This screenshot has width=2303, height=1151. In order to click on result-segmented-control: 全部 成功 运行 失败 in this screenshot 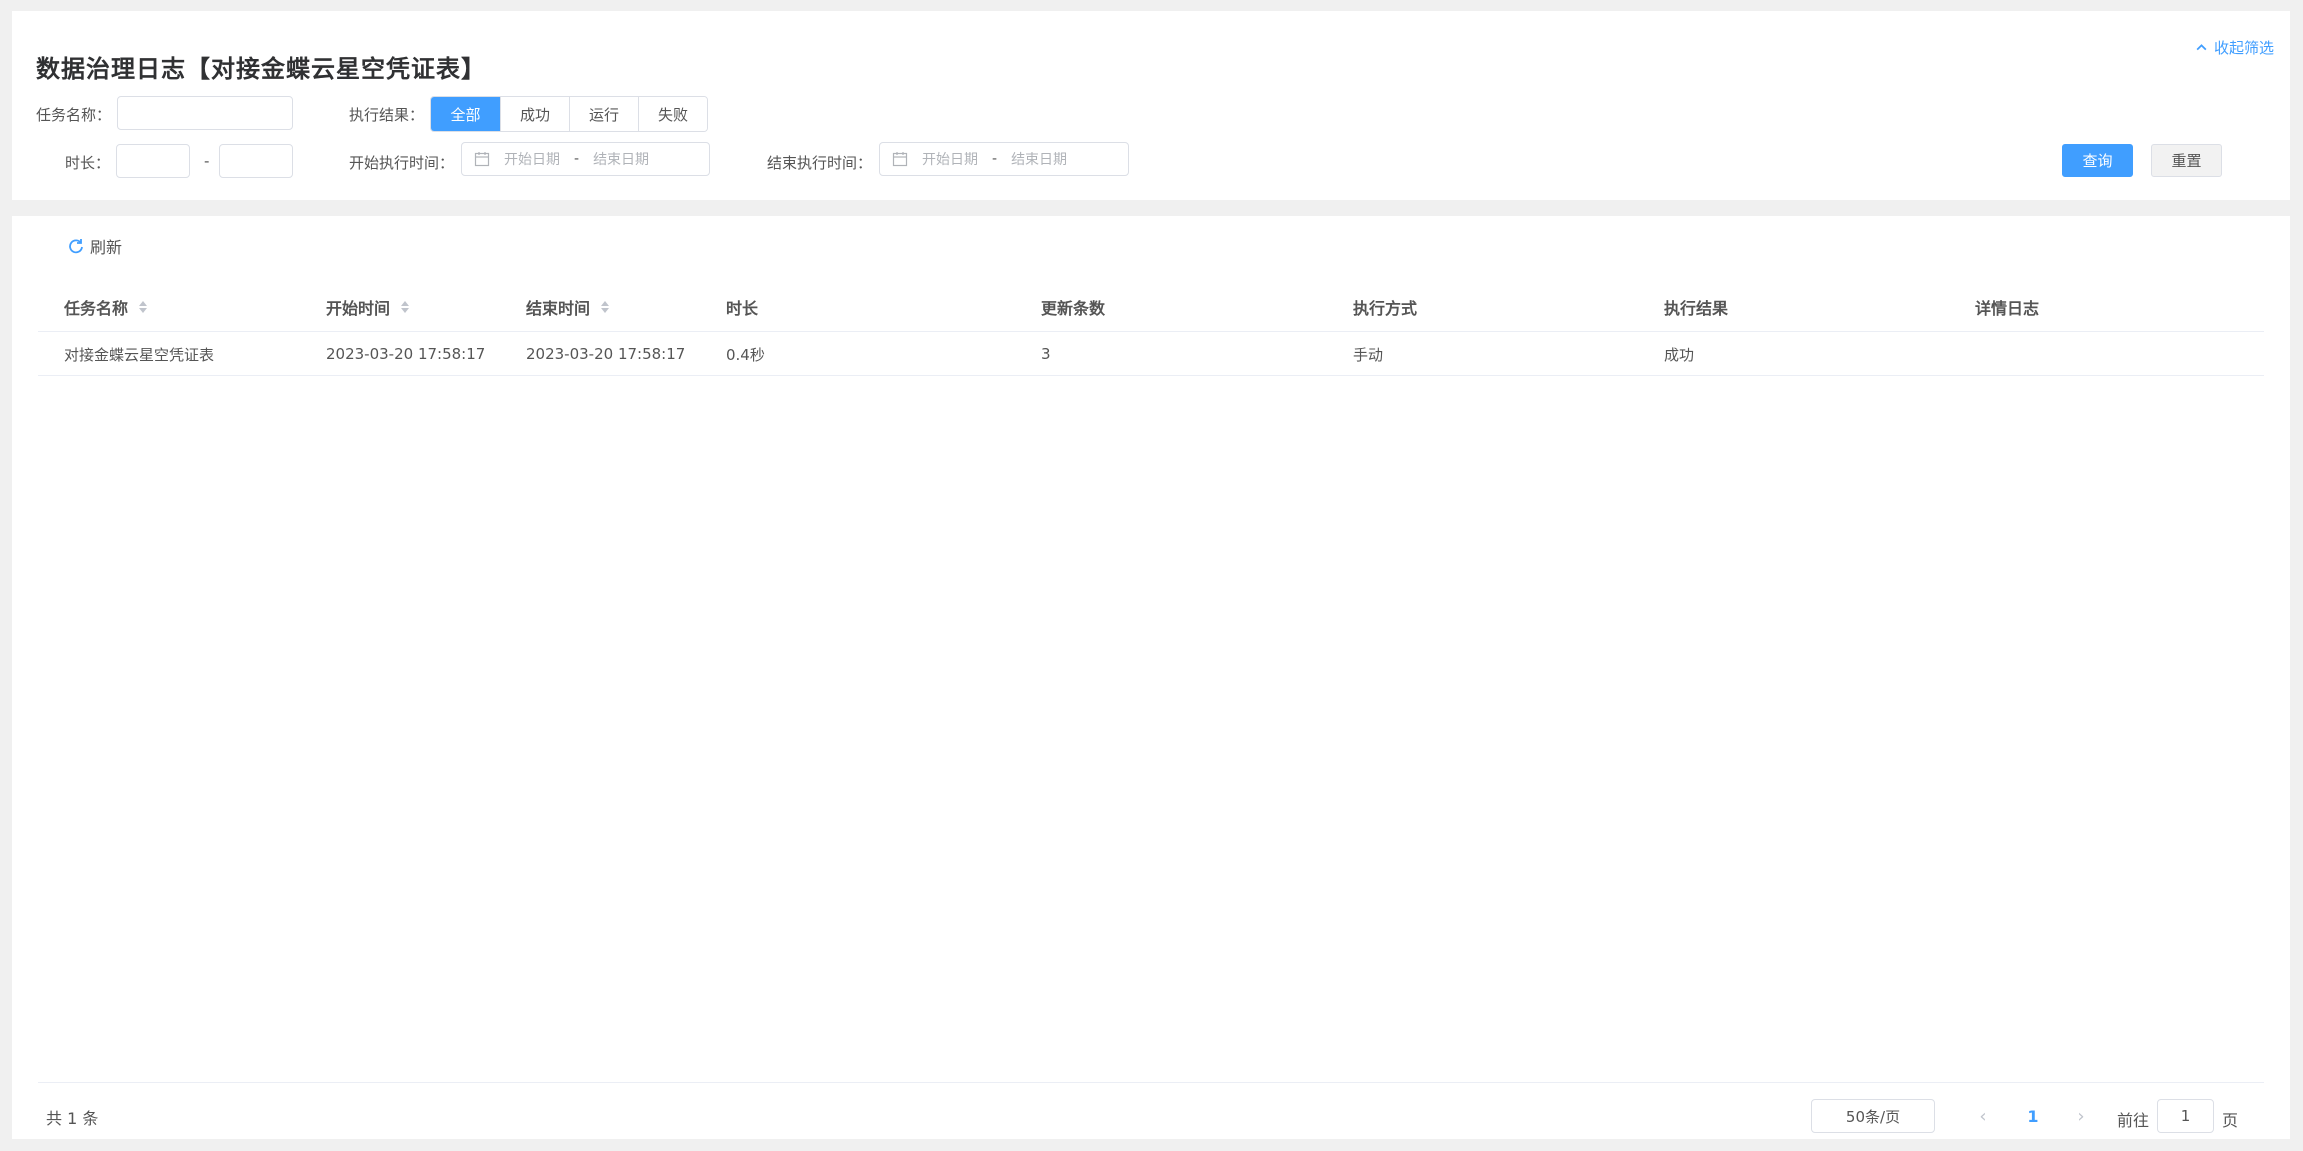, I will do `click(569, 114)`.